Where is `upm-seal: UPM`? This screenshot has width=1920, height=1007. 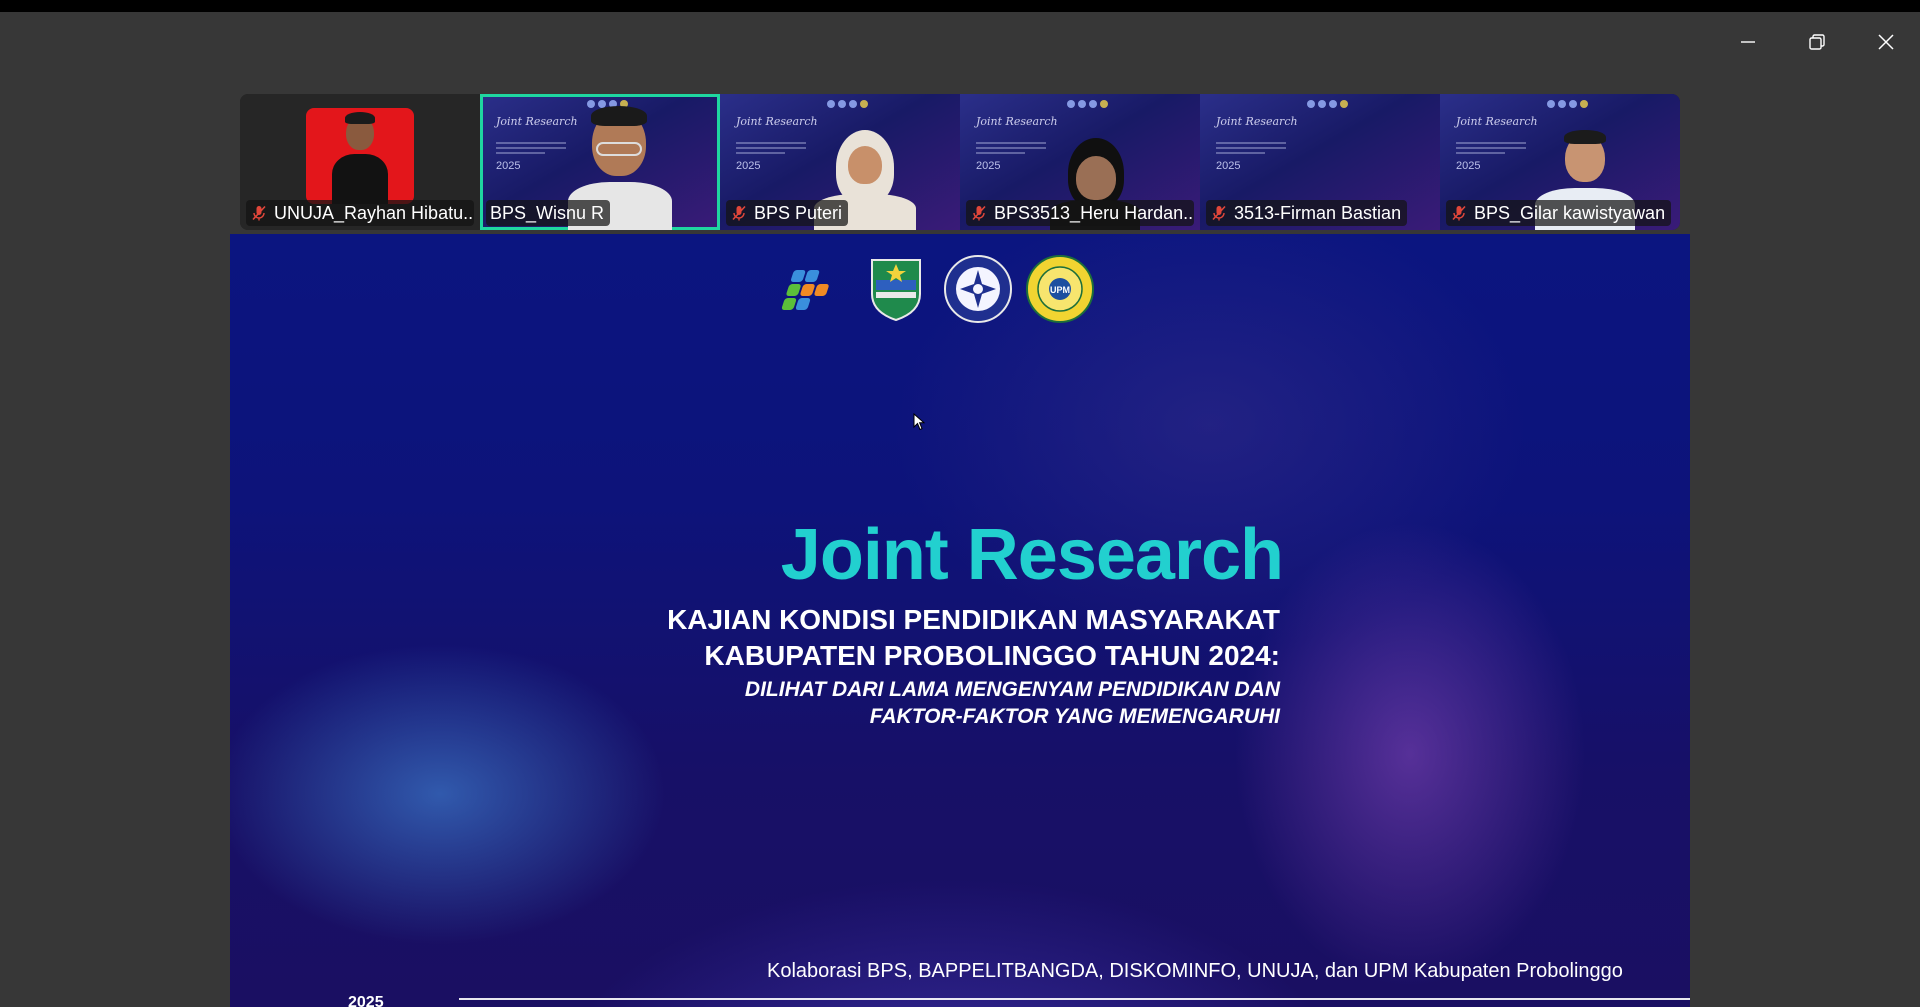
upm-seal: UPM is located at coordinates (1060, 289).